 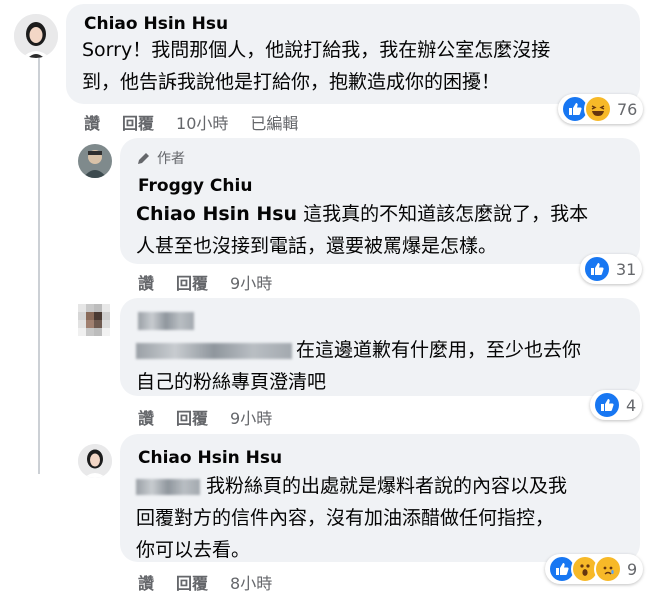 I want to click on comment-text-line: 人甚至也沒接到電話，還要被罵爆是怎樣。, so click(x=317, y=246).